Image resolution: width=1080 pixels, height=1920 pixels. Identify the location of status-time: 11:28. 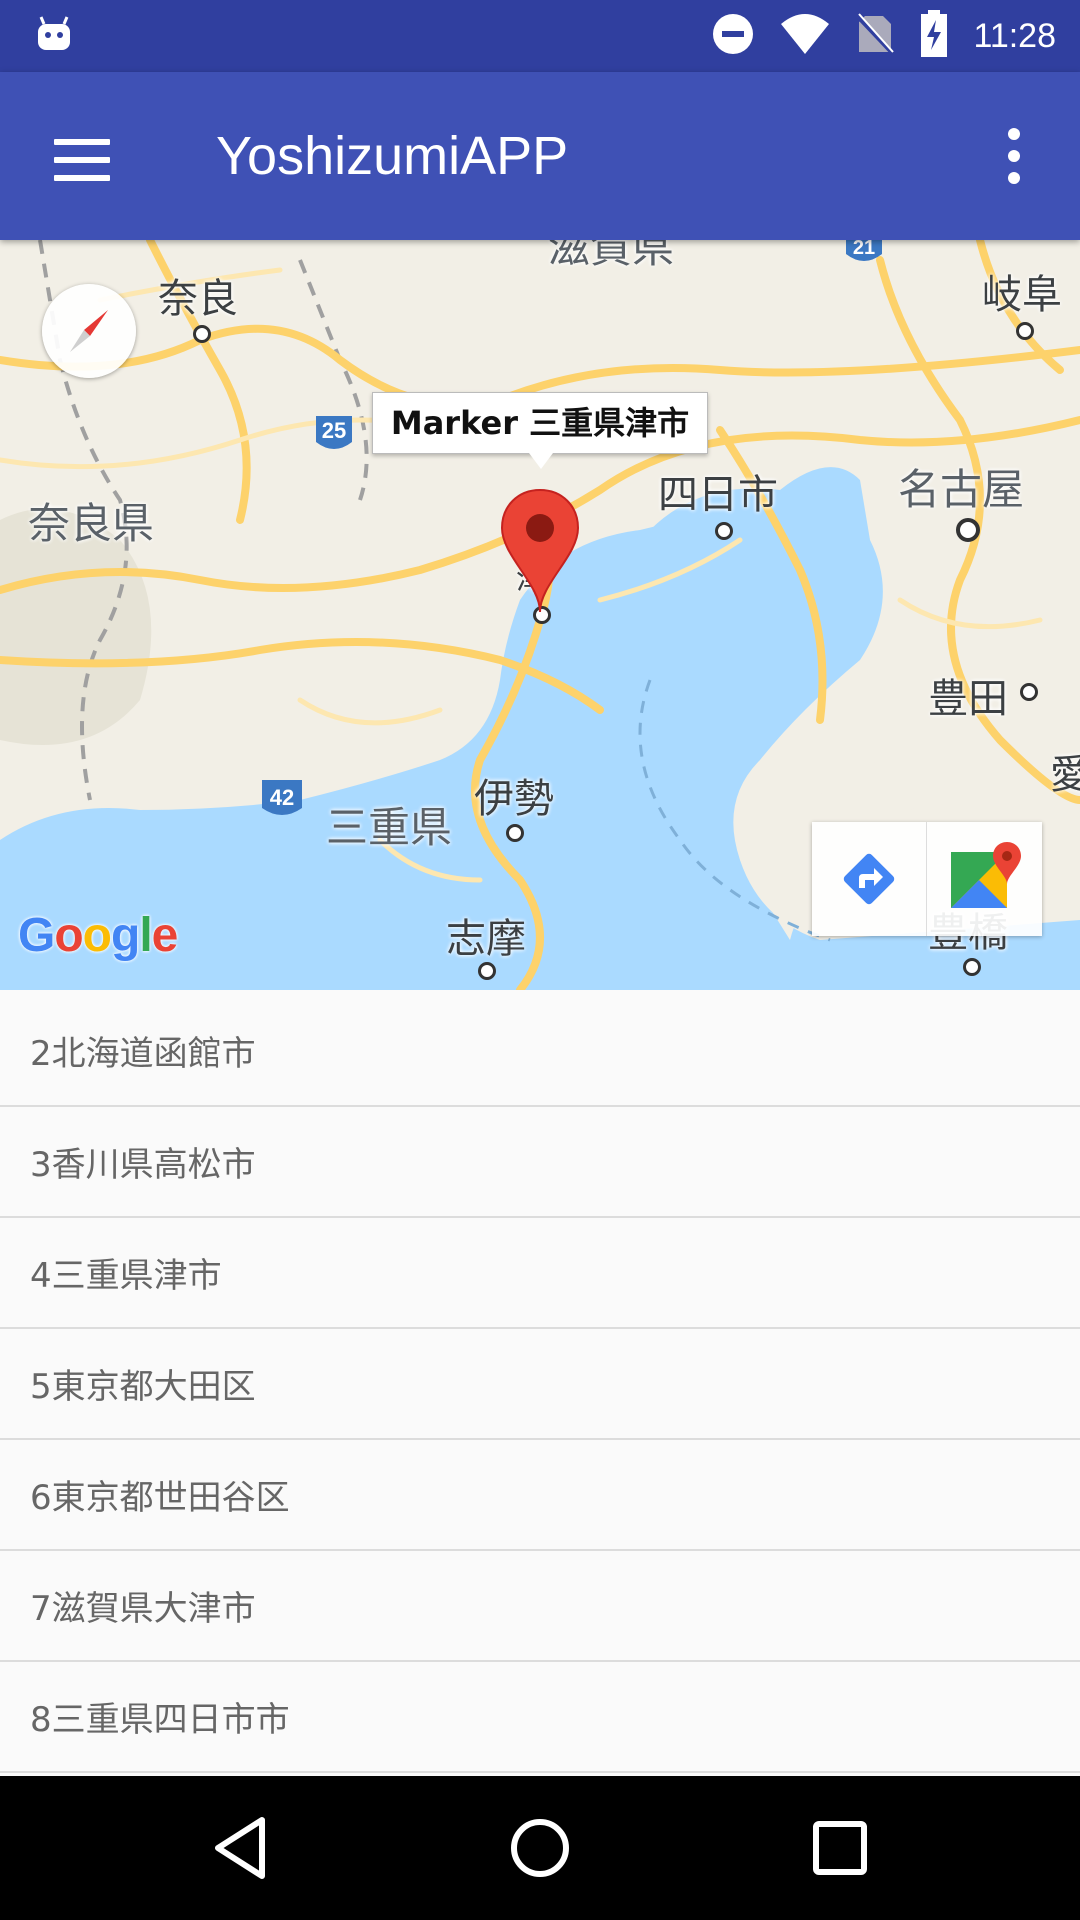
(1014, 35).